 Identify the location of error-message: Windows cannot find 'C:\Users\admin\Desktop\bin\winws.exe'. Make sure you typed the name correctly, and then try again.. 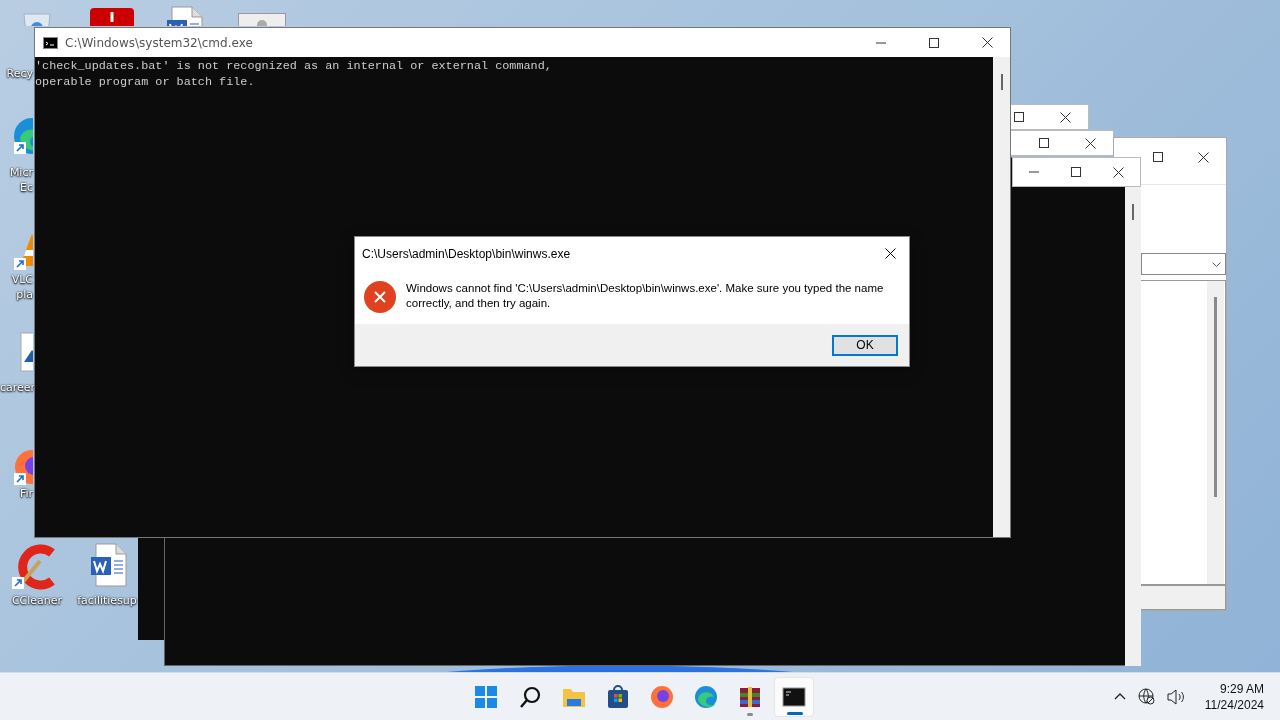
(645, 296).